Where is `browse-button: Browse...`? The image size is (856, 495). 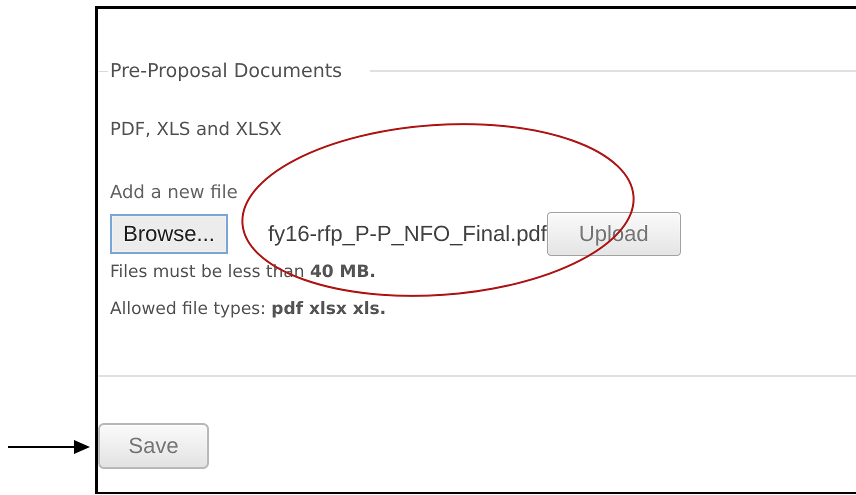
browse-button: Browse... is located at coordinates (169, 234).